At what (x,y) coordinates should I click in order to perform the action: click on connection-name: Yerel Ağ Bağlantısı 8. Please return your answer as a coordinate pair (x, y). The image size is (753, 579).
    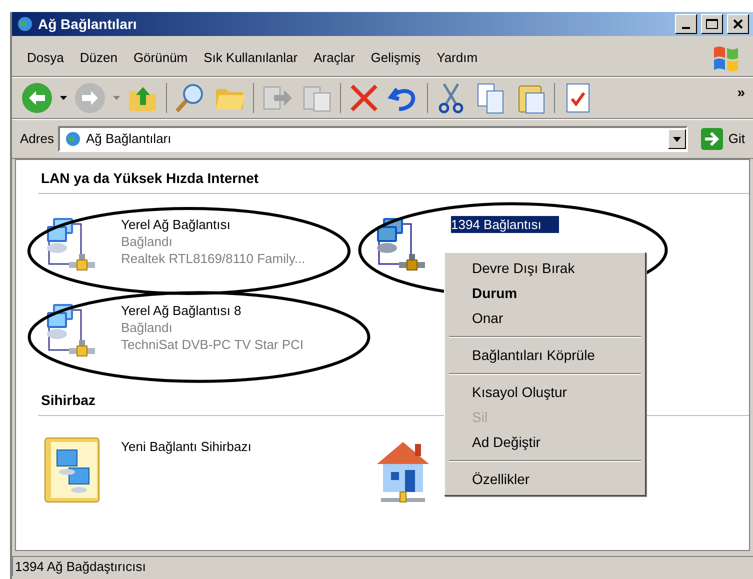
    Looking at the image, I should click on (212, 310).